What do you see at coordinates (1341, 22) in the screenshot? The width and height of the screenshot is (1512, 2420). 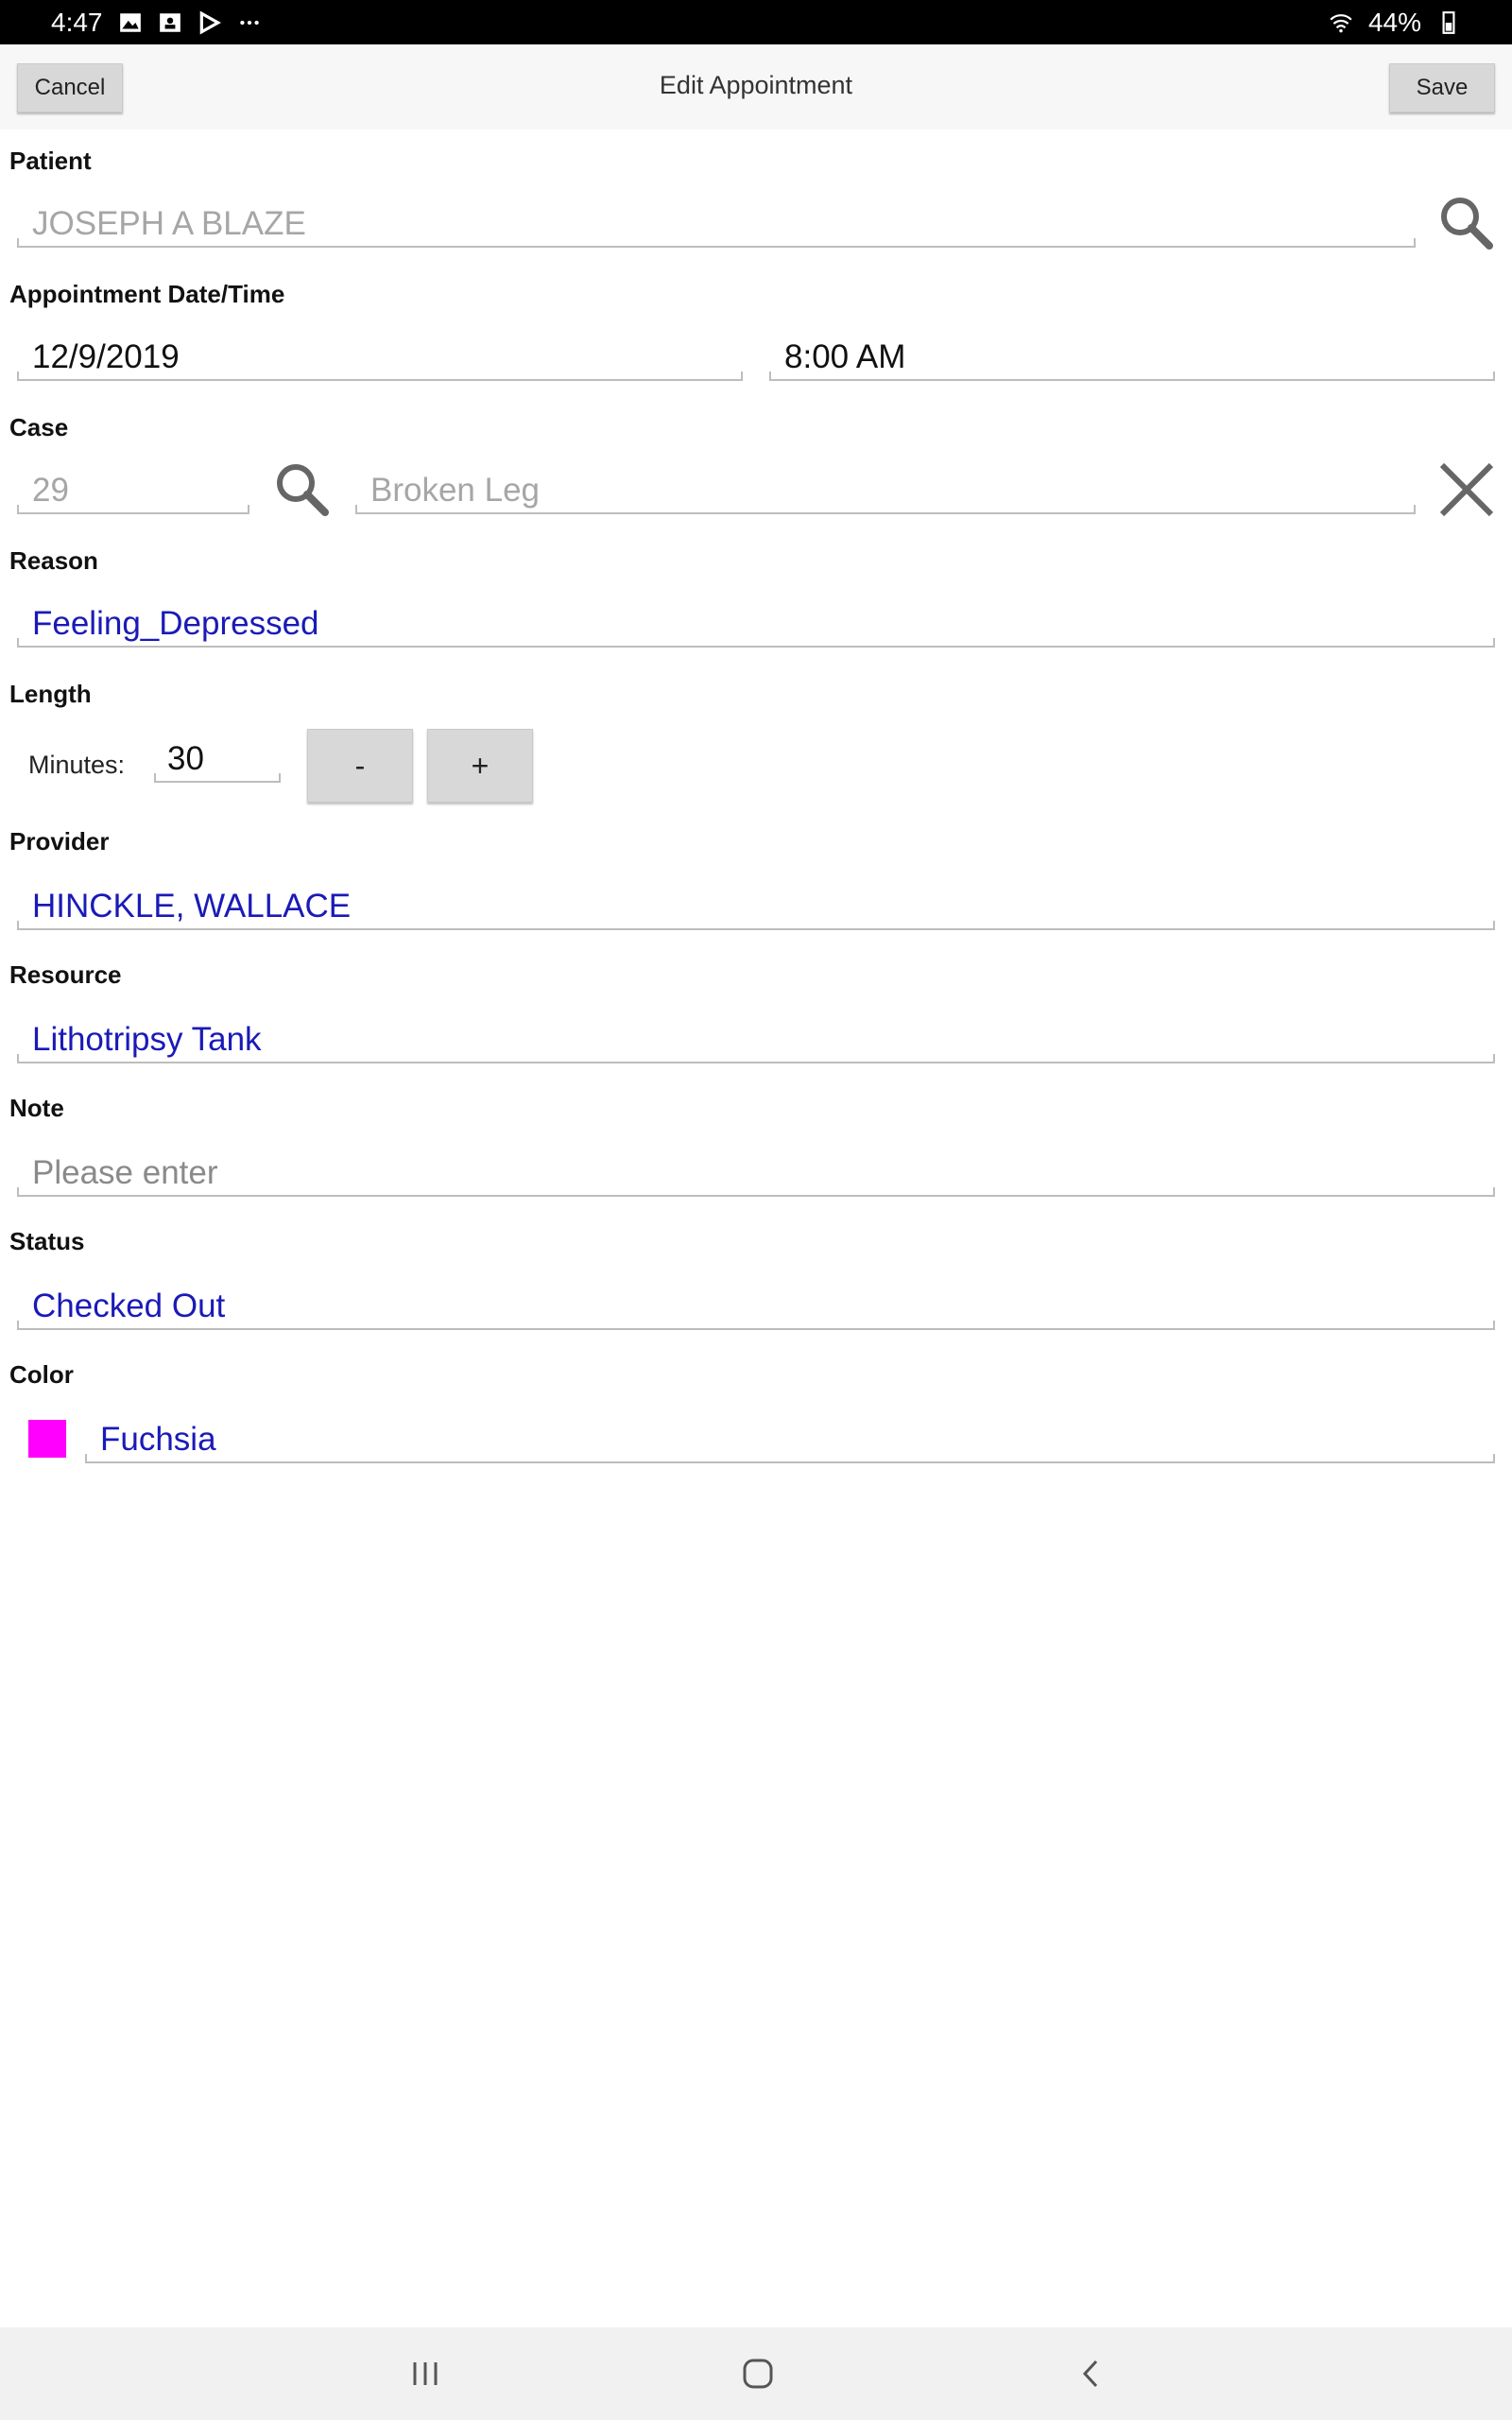 I see `wifi-icon` at bounding box center [1341, 22].